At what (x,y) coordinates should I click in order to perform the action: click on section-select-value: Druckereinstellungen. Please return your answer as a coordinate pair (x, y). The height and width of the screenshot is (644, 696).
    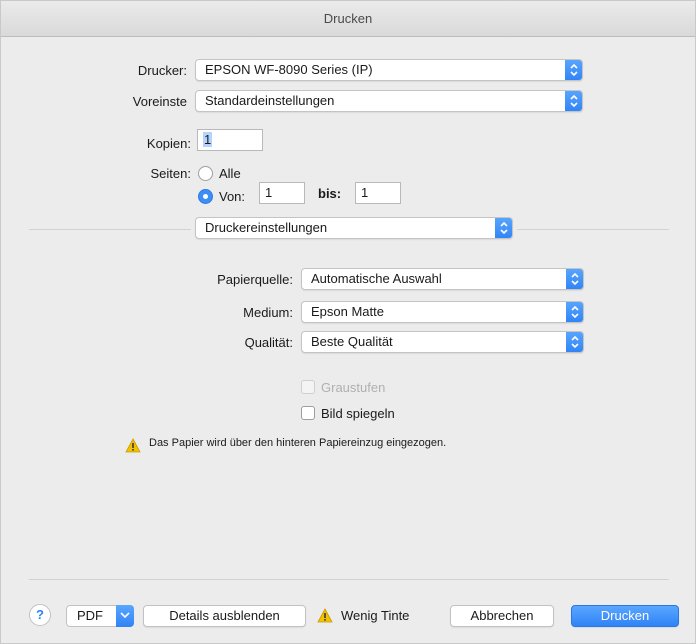
    Looking at the image, I should click on (266, 227).